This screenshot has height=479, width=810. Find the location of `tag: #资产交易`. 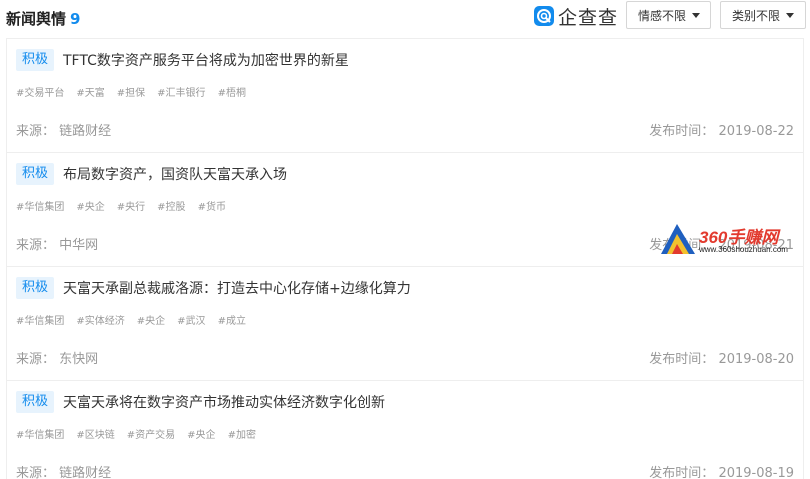

tag: #资产交易 is located at coordinates (151, 433).